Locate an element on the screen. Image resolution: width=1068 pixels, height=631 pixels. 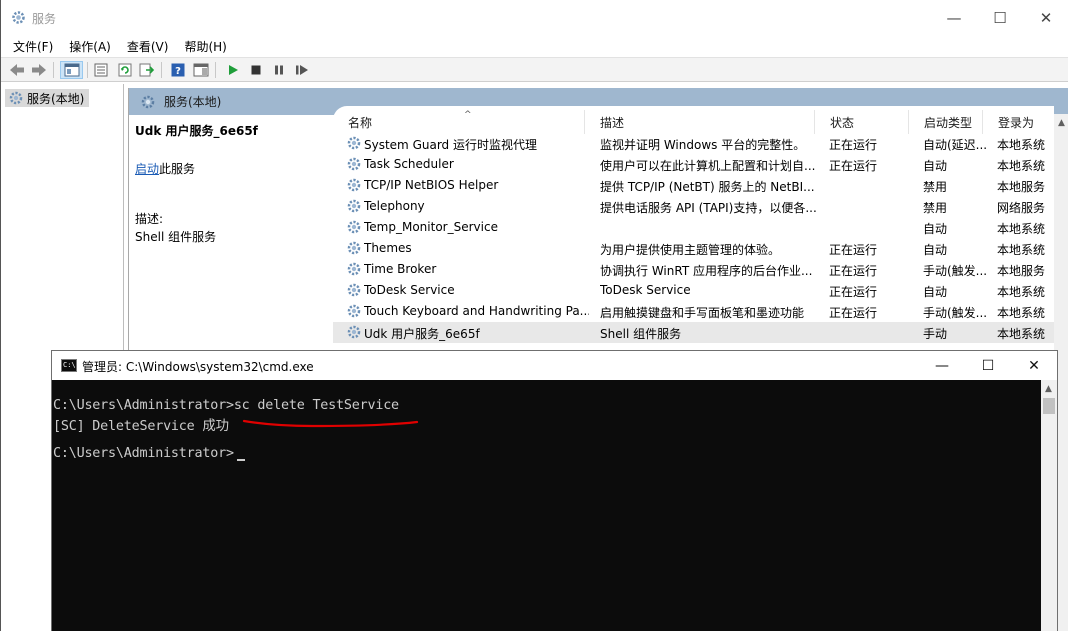
service-name: Telephony is located at coordinates (394, 206).